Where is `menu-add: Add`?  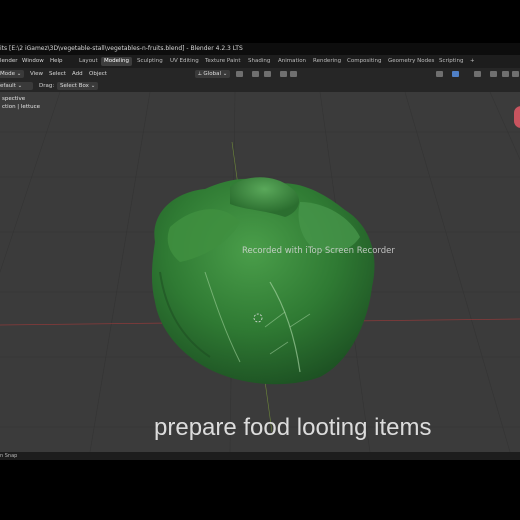 menu-add: Add is located at coordinates (77, 74).